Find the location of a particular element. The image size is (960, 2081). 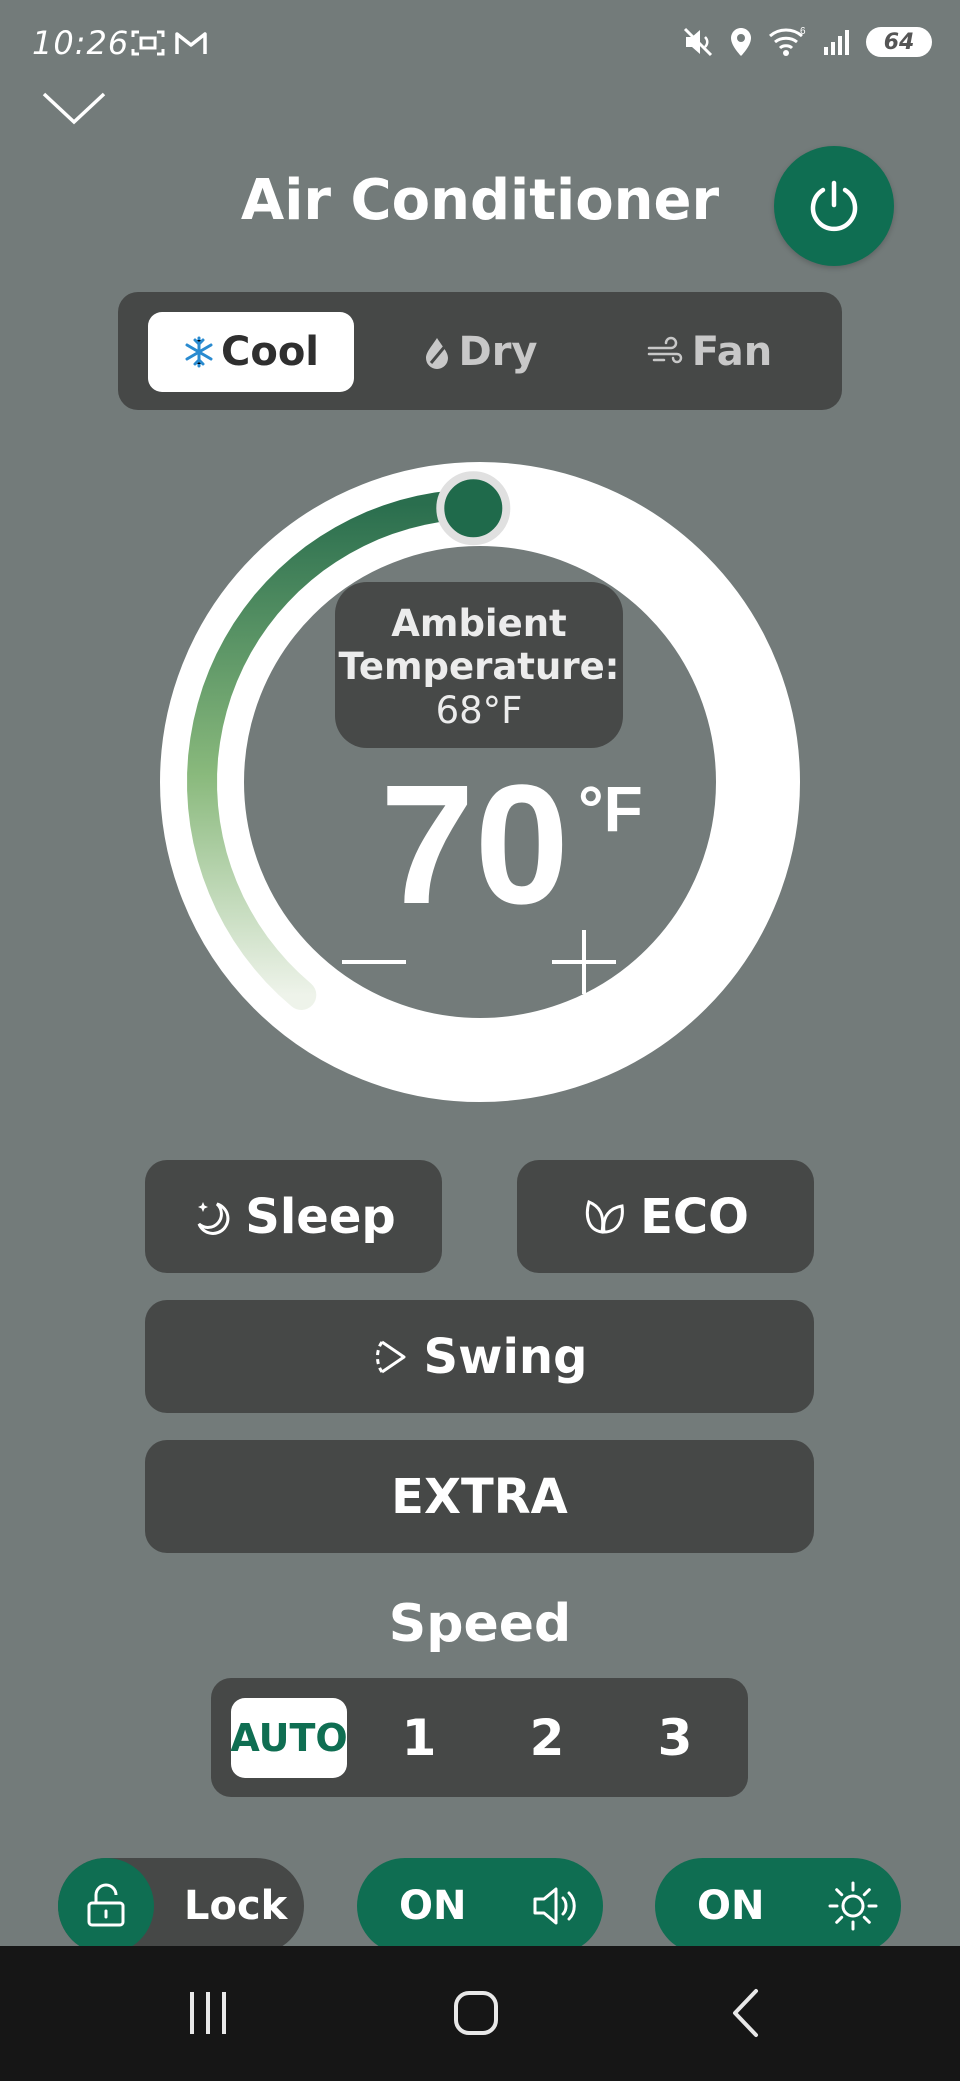

svg-text: 6 is located at coordinates (803, 31).